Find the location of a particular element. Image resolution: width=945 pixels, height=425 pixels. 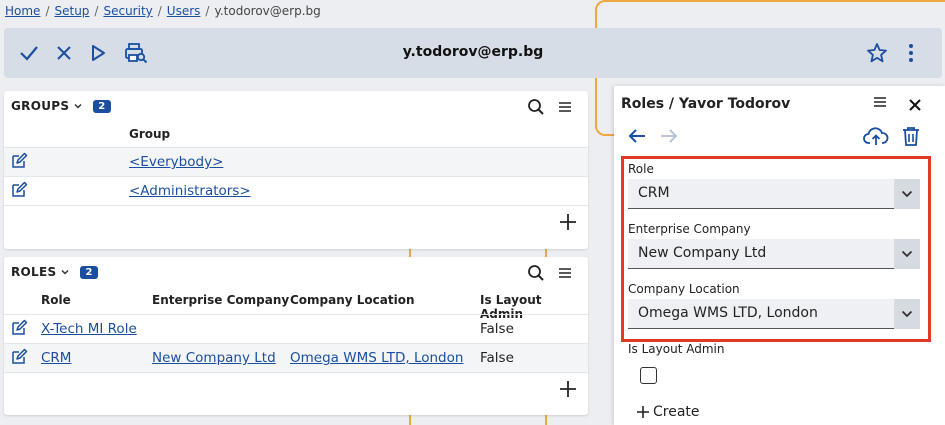

groups-count-badge: 2 is located at coordinates (102, 106).